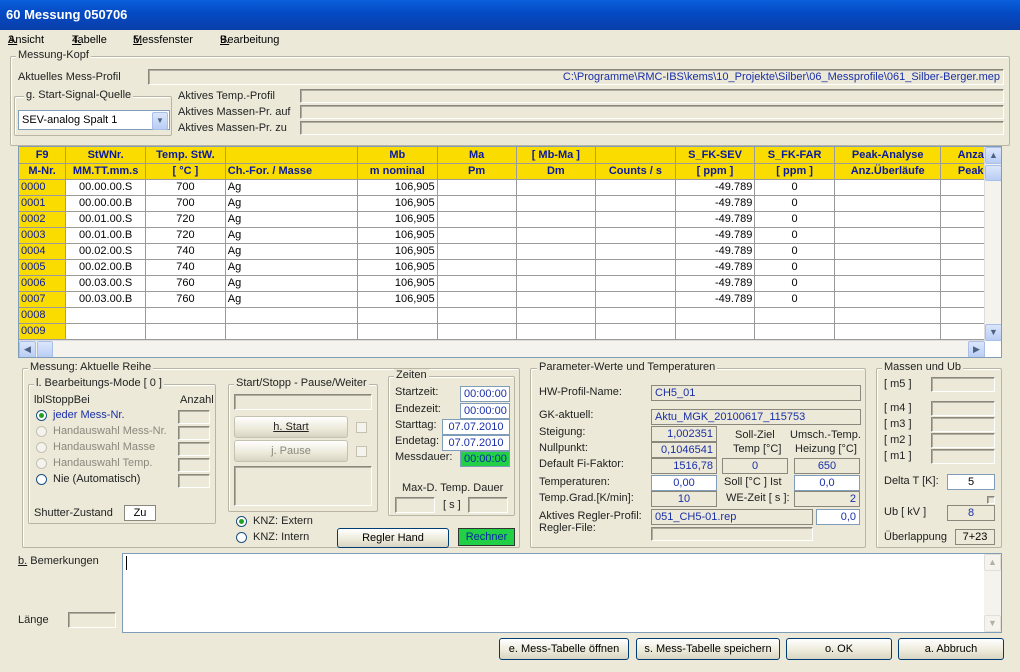 The width and height of the screenshot is (1020, 672). Describe the element at coordinates (992, 593) in the screenshot. I see `bemerkungen-scrollbar: ▲ ▼` at that location.